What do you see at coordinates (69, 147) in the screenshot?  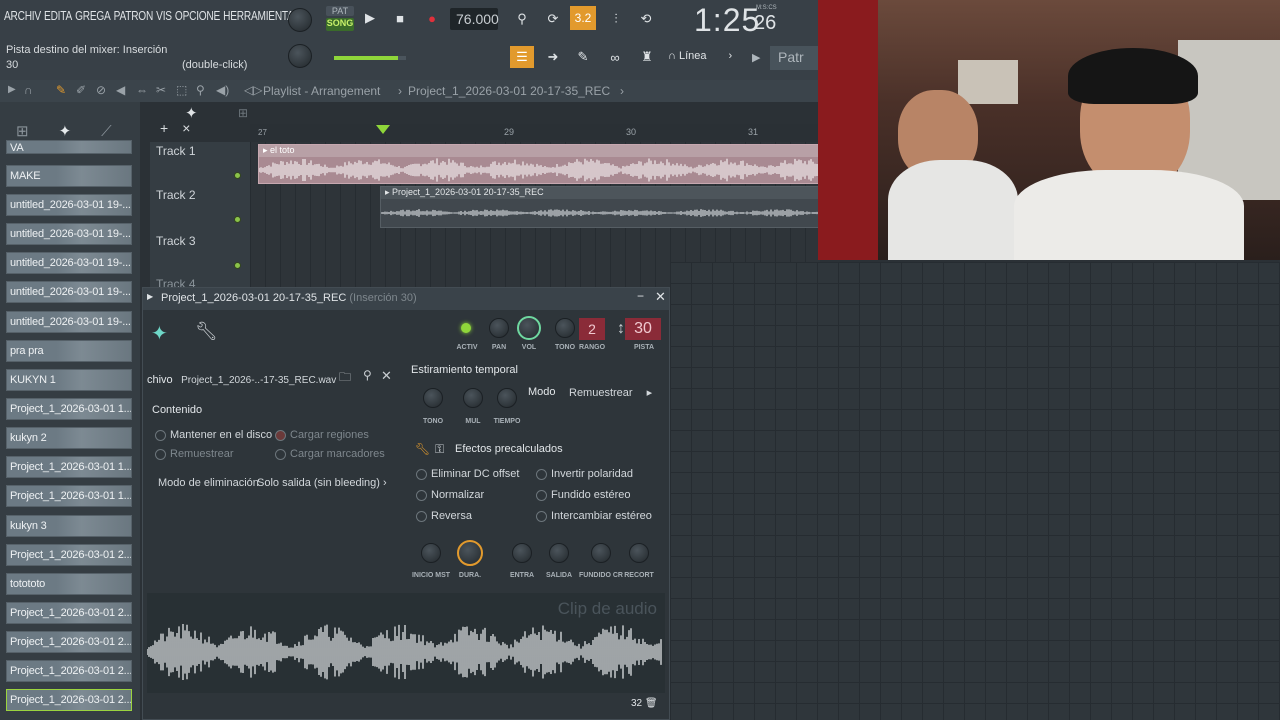 I see `picker-item: VA` at bounding box center [69, 147].